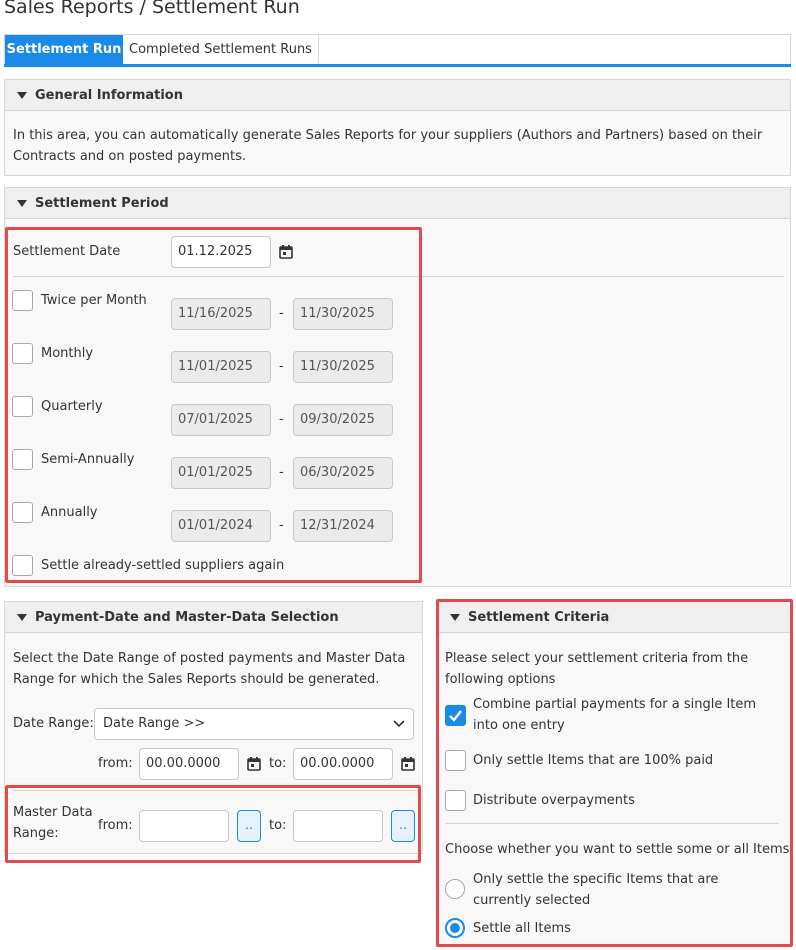 Image resolution: width=796 pixels, height=950 pixels. What do you see at coordinates (254, 724) in the screenshot?
I see `date-range-select: Date Range >>` at bounding box center [254, 724].